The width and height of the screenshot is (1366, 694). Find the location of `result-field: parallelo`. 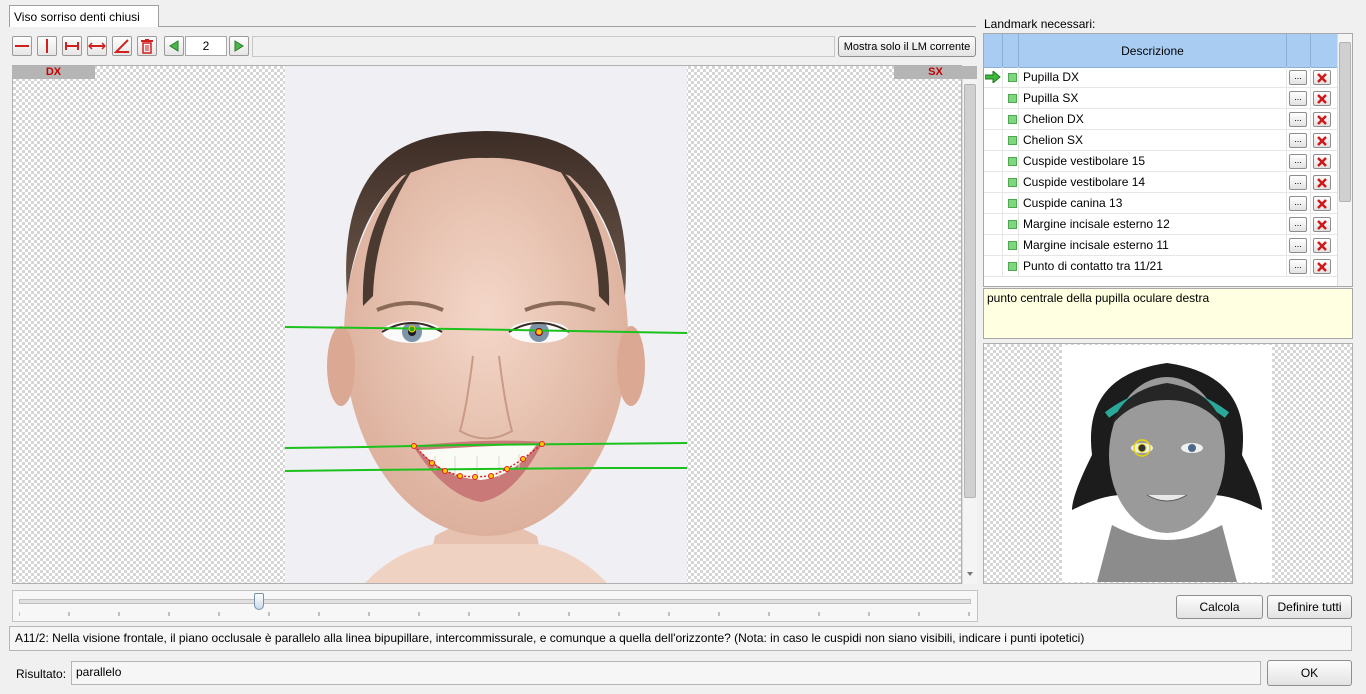

result-field: parallelo is located at coordinates (666, 673).